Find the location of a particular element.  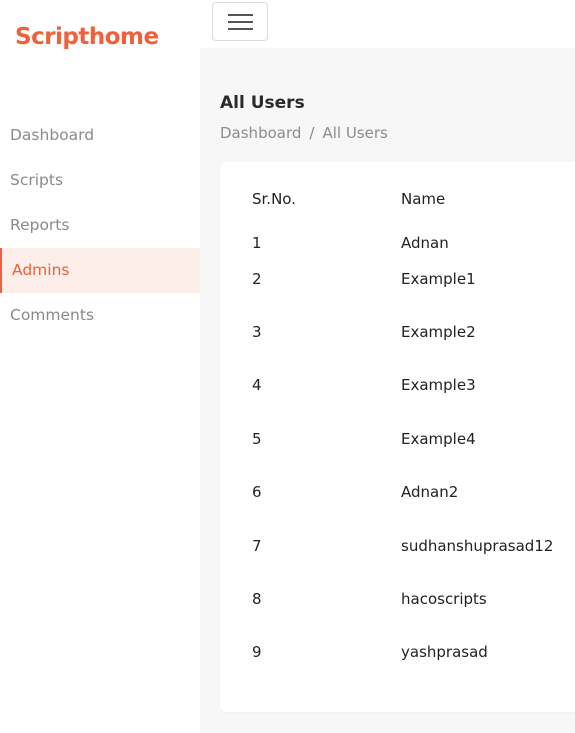

breadcrumb: Dashboard / All Users is located at coordinates (304, 133).